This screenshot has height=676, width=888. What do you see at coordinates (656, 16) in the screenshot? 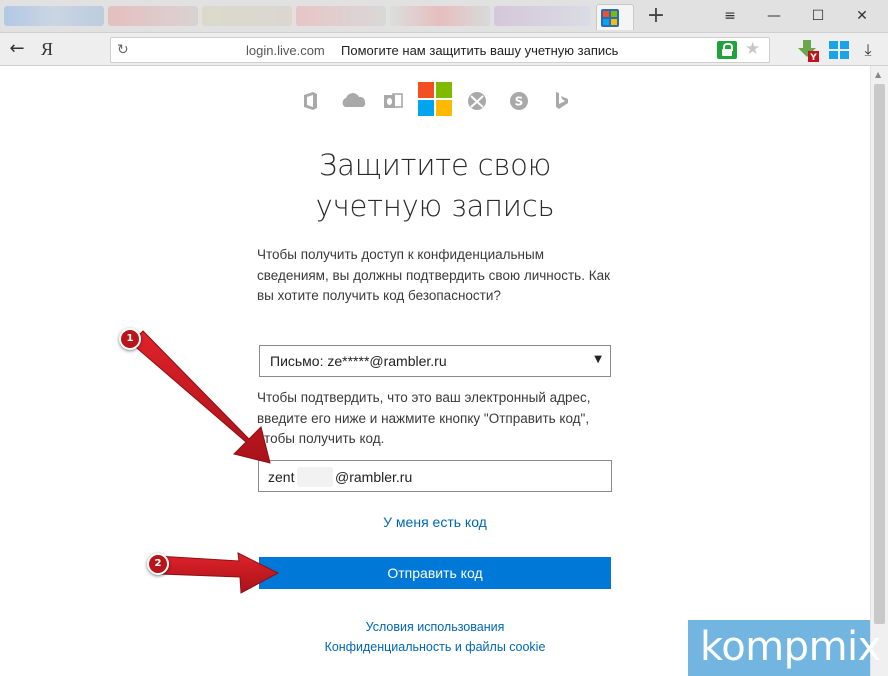
I see `new-tab-button: +` at bounding box center [656, 16].